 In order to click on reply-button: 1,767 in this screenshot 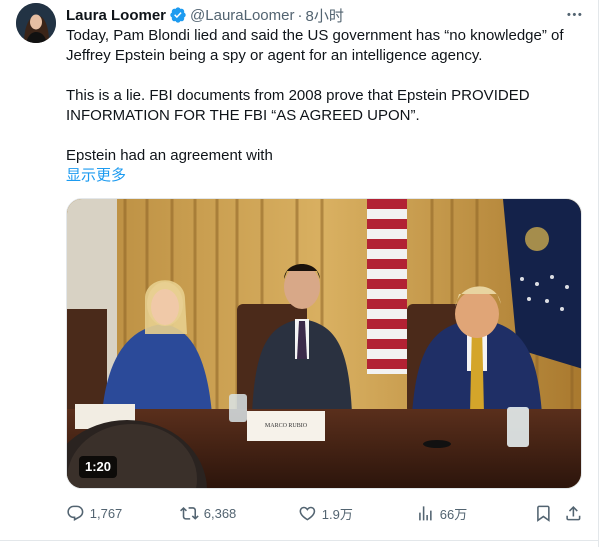, I will do `click(94, 513)`.